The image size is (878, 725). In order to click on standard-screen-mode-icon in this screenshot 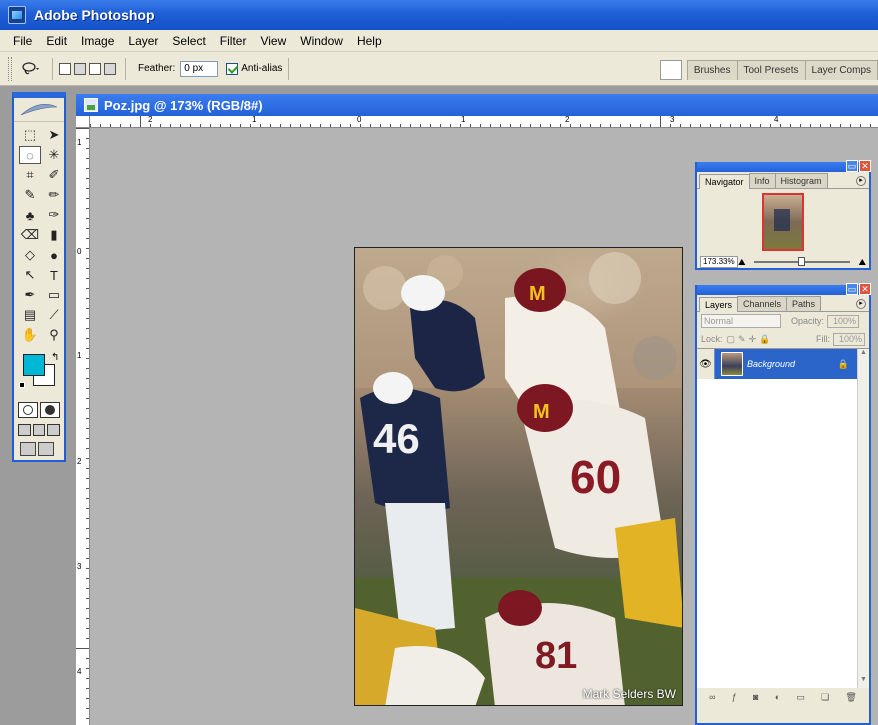, I will do `click(24, 430)`.